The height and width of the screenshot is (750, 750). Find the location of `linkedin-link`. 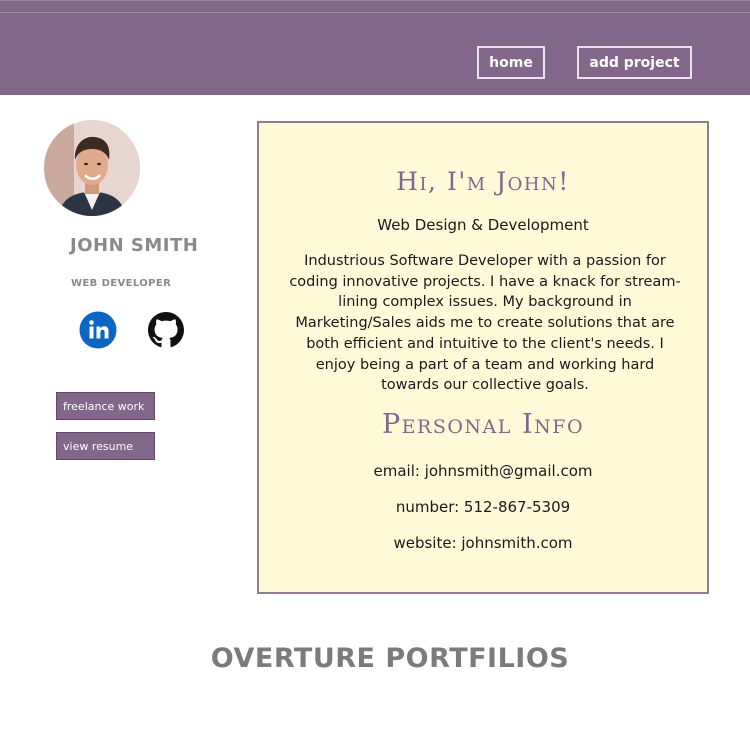

linkedin-link is located at coordinates (98, 330).